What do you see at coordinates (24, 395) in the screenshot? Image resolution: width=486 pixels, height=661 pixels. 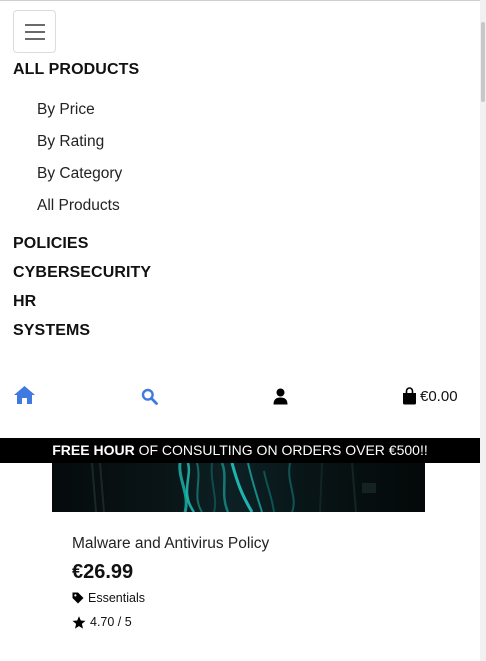 I see `home-icon` at bounding box center [24, 395].